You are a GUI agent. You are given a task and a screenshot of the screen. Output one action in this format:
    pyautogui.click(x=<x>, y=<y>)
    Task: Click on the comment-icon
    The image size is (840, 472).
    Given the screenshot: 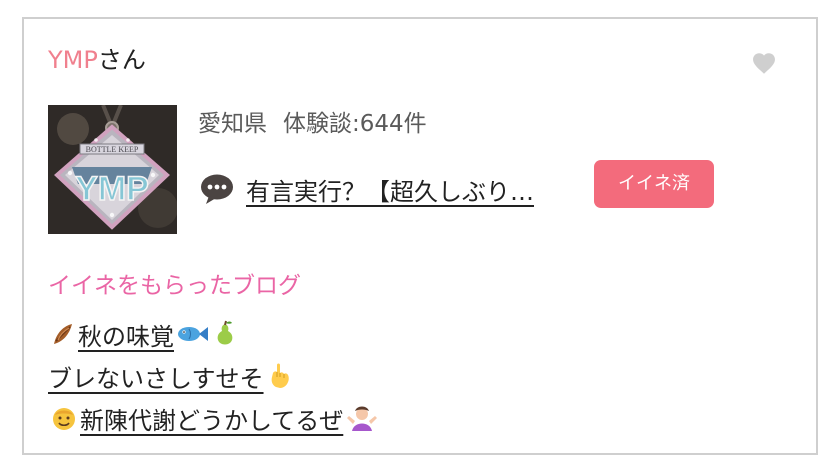 What is the action you would take?
    pyautogui.click(x=217, y=189)
    